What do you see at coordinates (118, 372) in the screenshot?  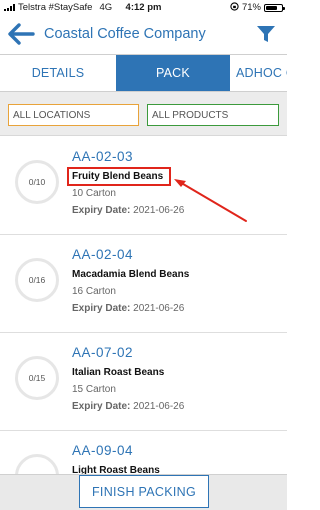 I see `item-product-name: Italian Roast Beans` at bounding box center [118, 372].